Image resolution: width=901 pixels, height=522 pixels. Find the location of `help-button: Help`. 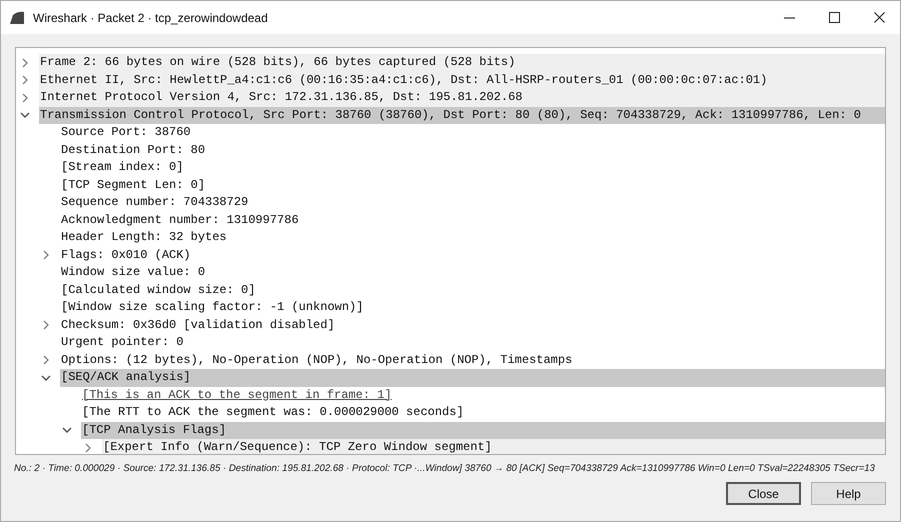

help-button: Help is located at coordinates (848, 493).